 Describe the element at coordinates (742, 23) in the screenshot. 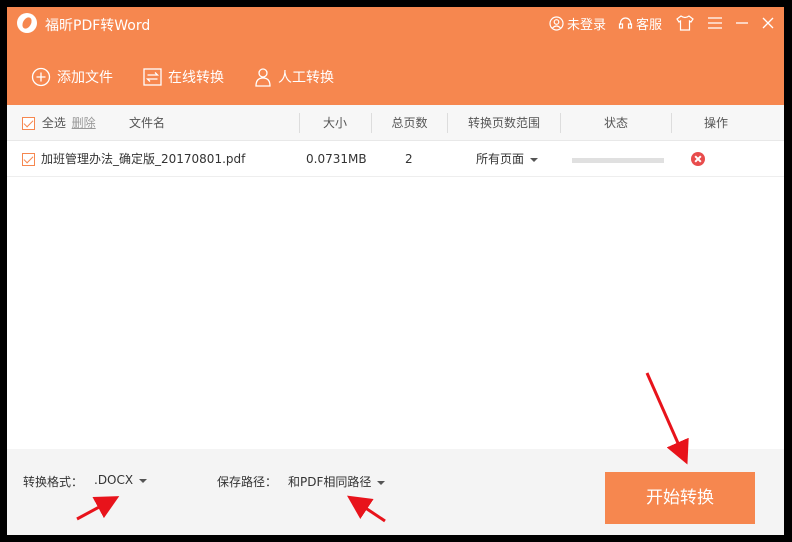

I see `minimize-icon` at that location.